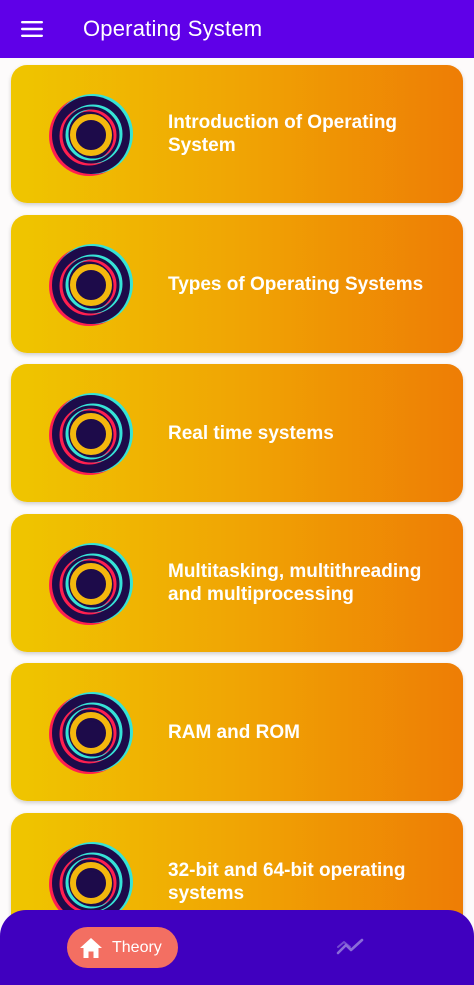  I want to click on hamburger-menu-icon, so click(32, 29).